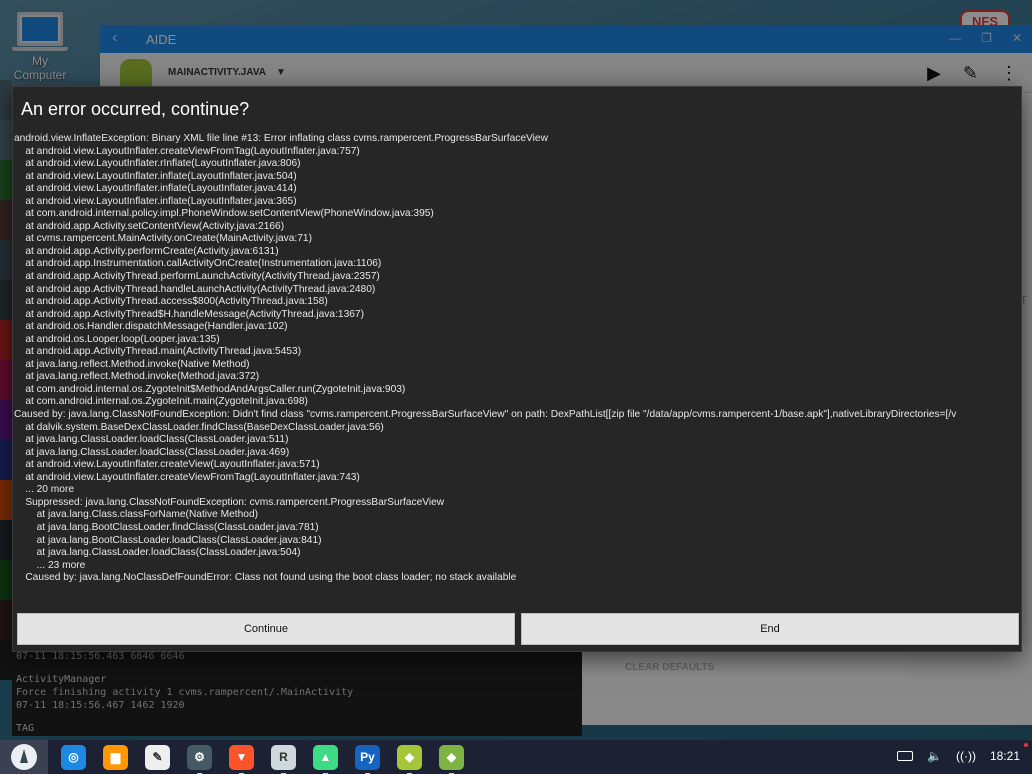  I want to click on notification-dot-icon, so click(1026, 745).